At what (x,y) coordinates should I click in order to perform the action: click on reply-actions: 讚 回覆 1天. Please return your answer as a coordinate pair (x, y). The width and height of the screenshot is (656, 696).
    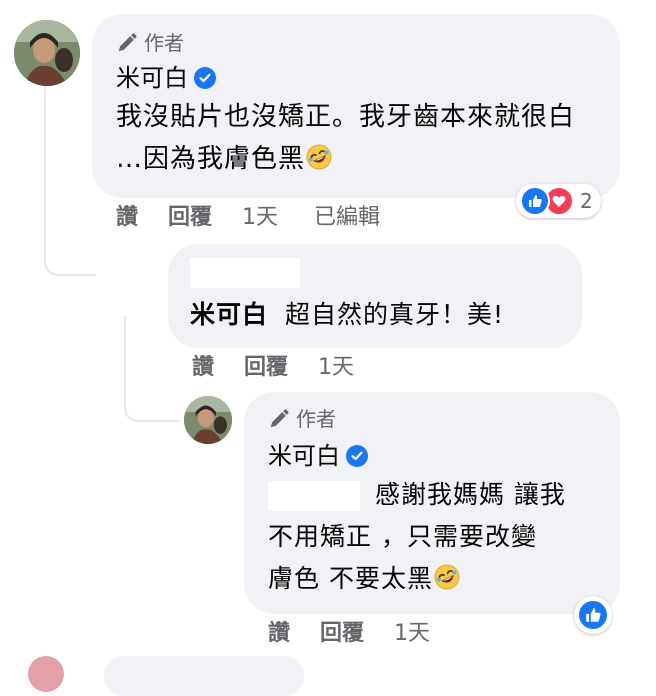
    Looking at the image, I should click on (273, 368).